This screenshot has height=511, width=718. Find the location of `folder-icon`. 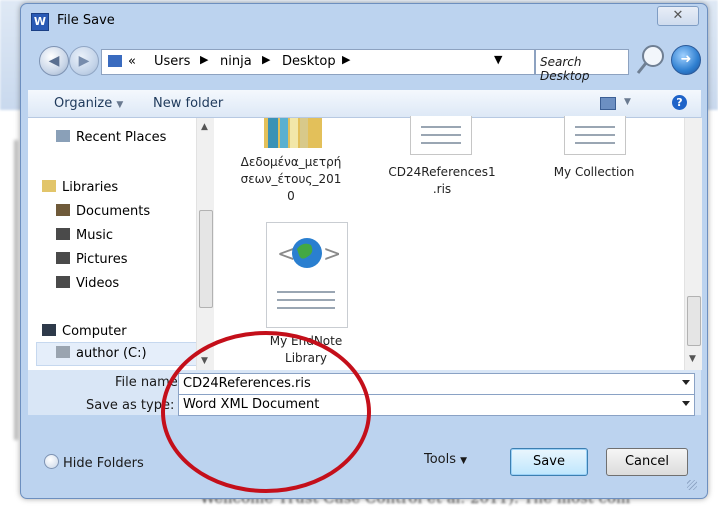

folder-icon is located at coordinates (293, 133).